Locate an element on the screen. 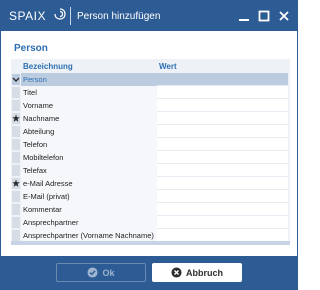 The image size is (320, 290). grid-row: Telefax is located at coordinates (150, 170).